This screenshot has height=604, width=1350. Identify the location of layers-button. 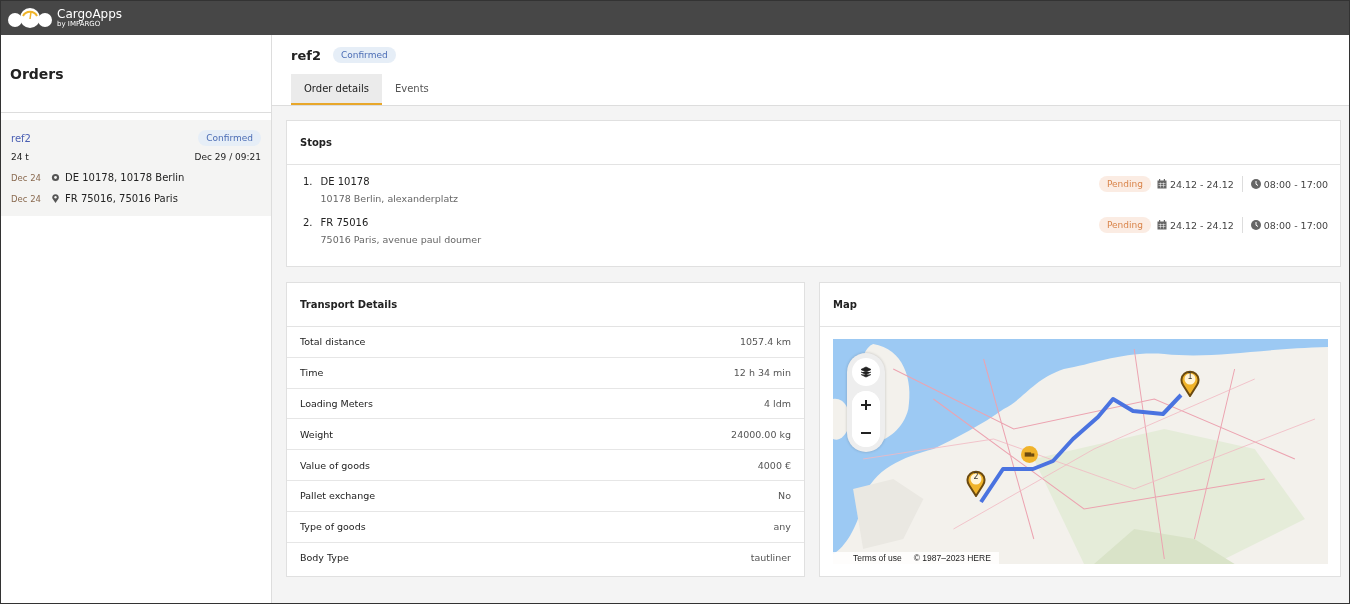
(866, 372).